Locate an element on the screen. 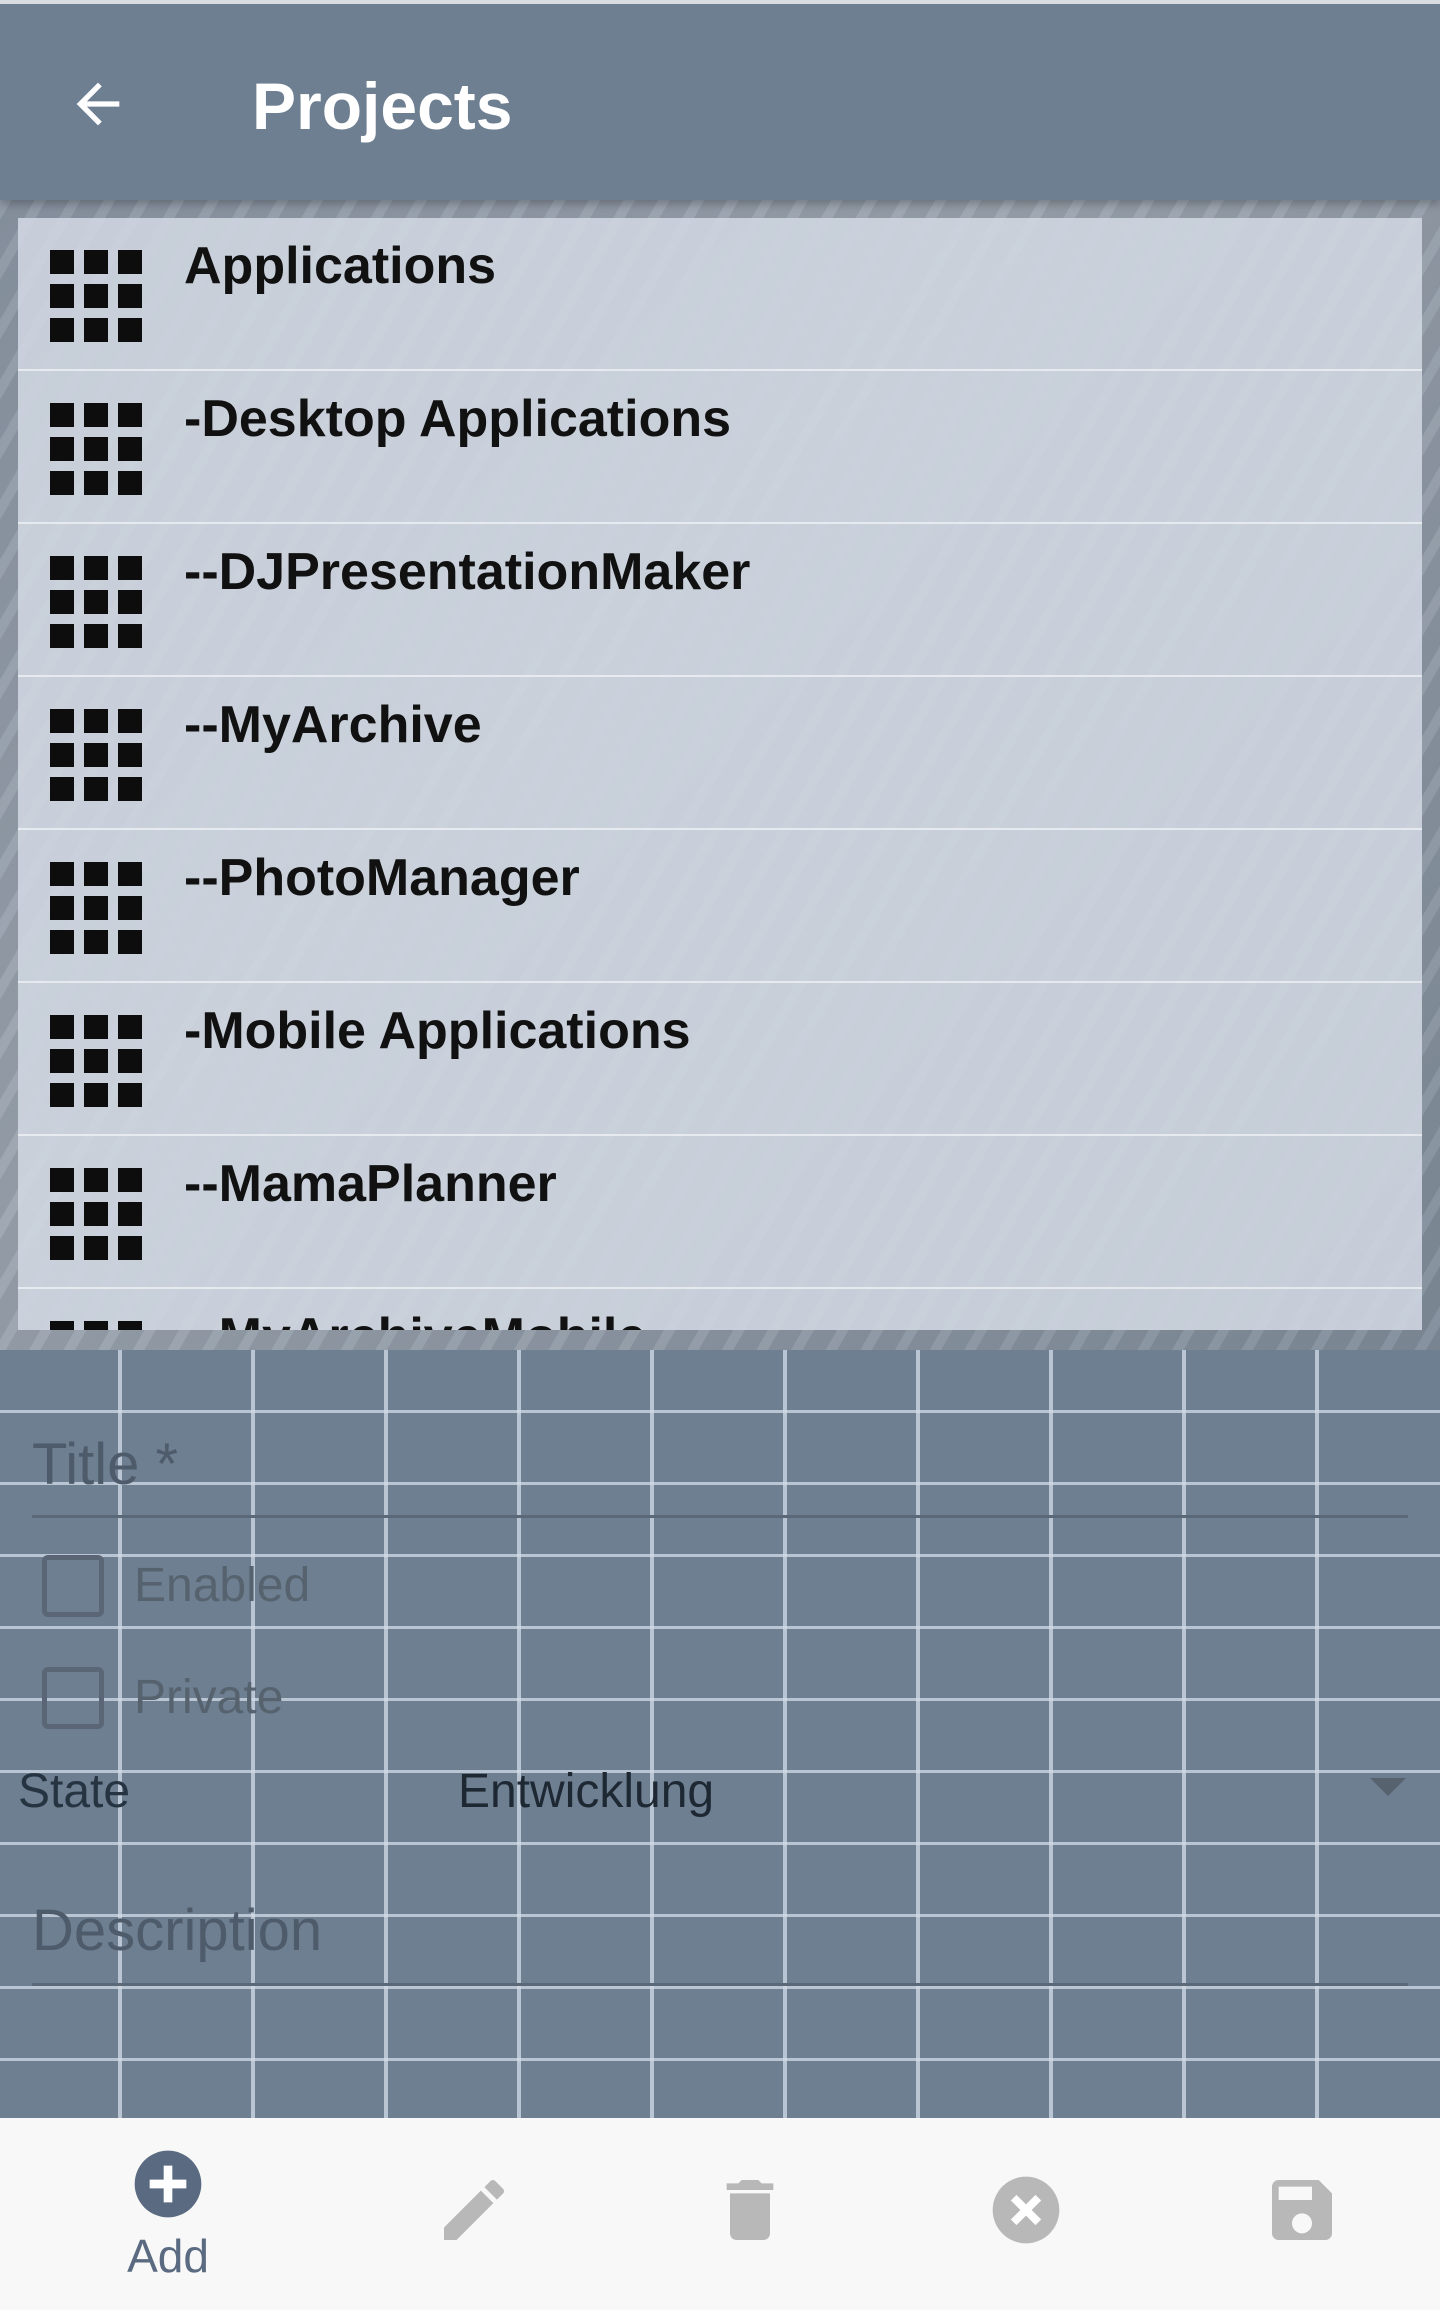 Image resolution: width=1440 pixels, height=2310 pixels. save-button is located at coordinates (1302, 2214).